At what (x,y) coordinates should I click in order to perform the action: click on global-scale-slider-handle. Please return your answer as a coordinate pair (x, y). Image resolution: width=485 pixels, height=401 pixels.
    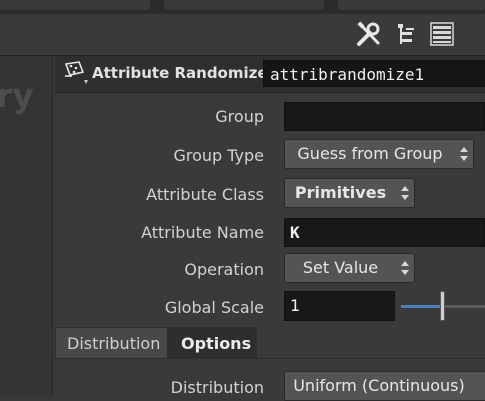
    Looking at the image, I should click on (442, 306).